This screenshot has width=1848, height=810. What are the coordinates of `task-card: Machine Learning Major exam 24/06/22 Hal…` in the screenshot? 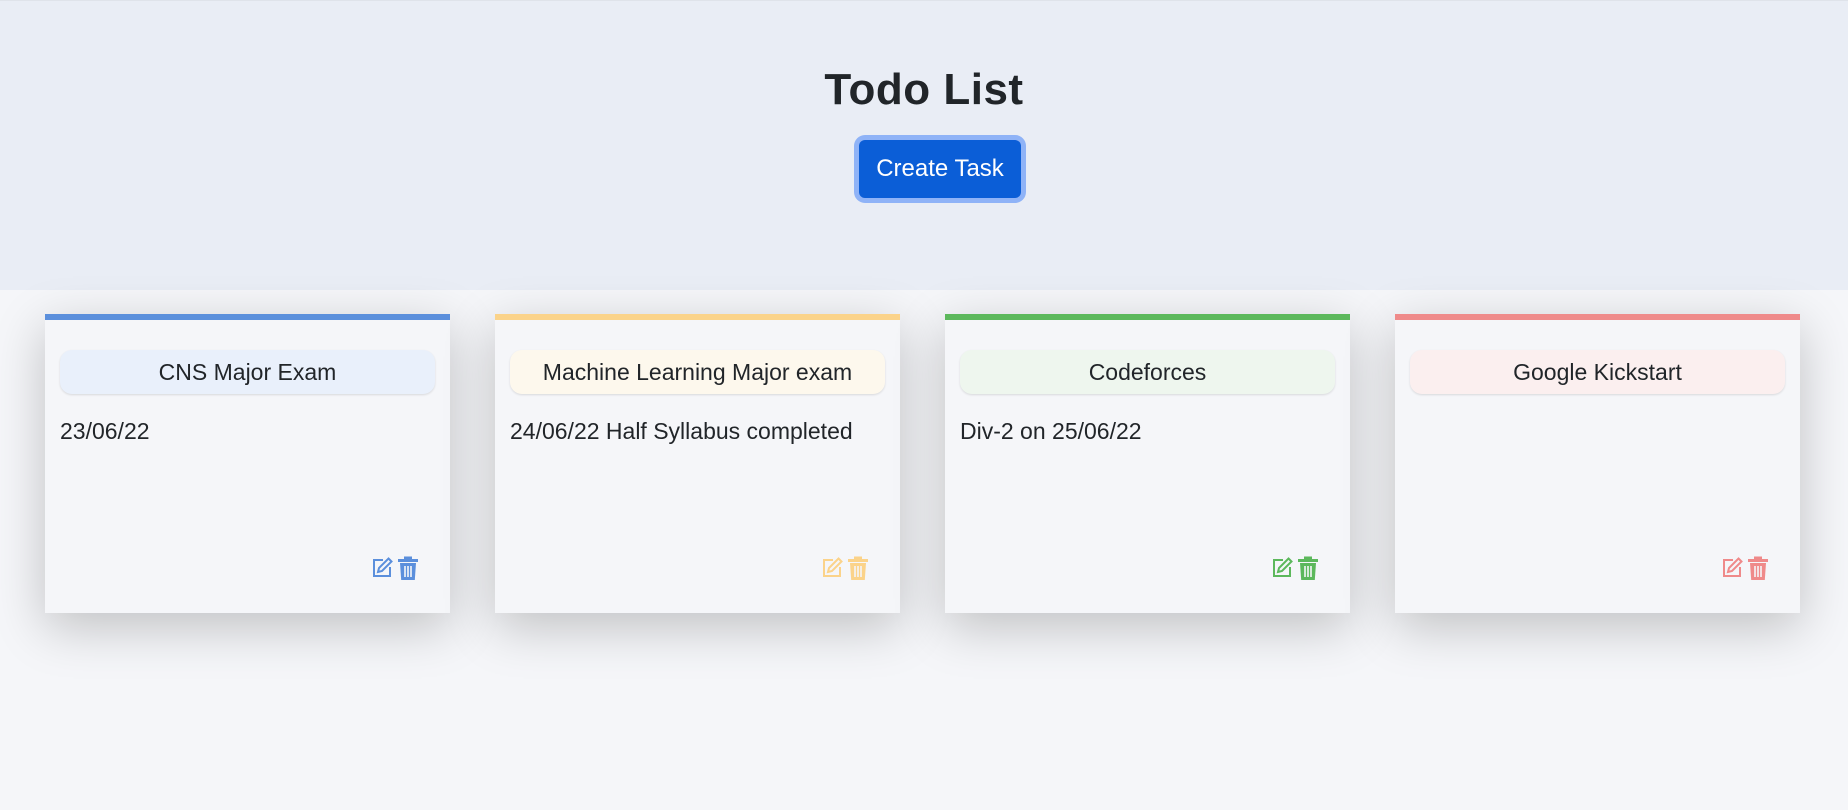 It's located at (697, 463).